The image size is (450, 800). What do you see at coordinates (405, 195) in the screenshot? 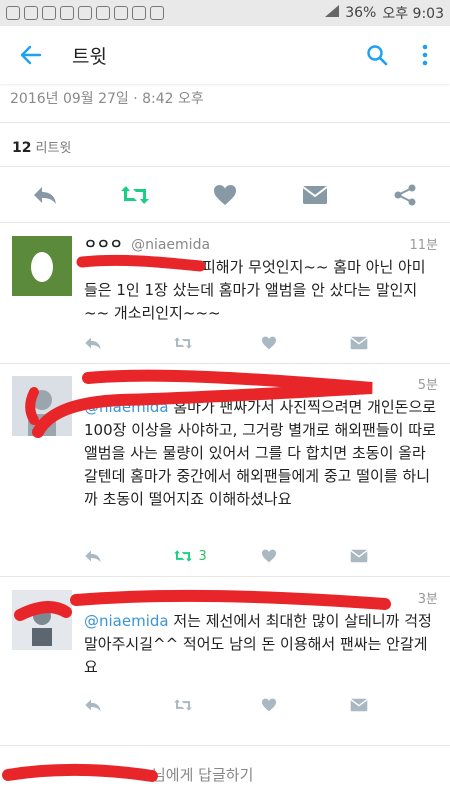
I see `share-icon` at bounding box center [405, 195].